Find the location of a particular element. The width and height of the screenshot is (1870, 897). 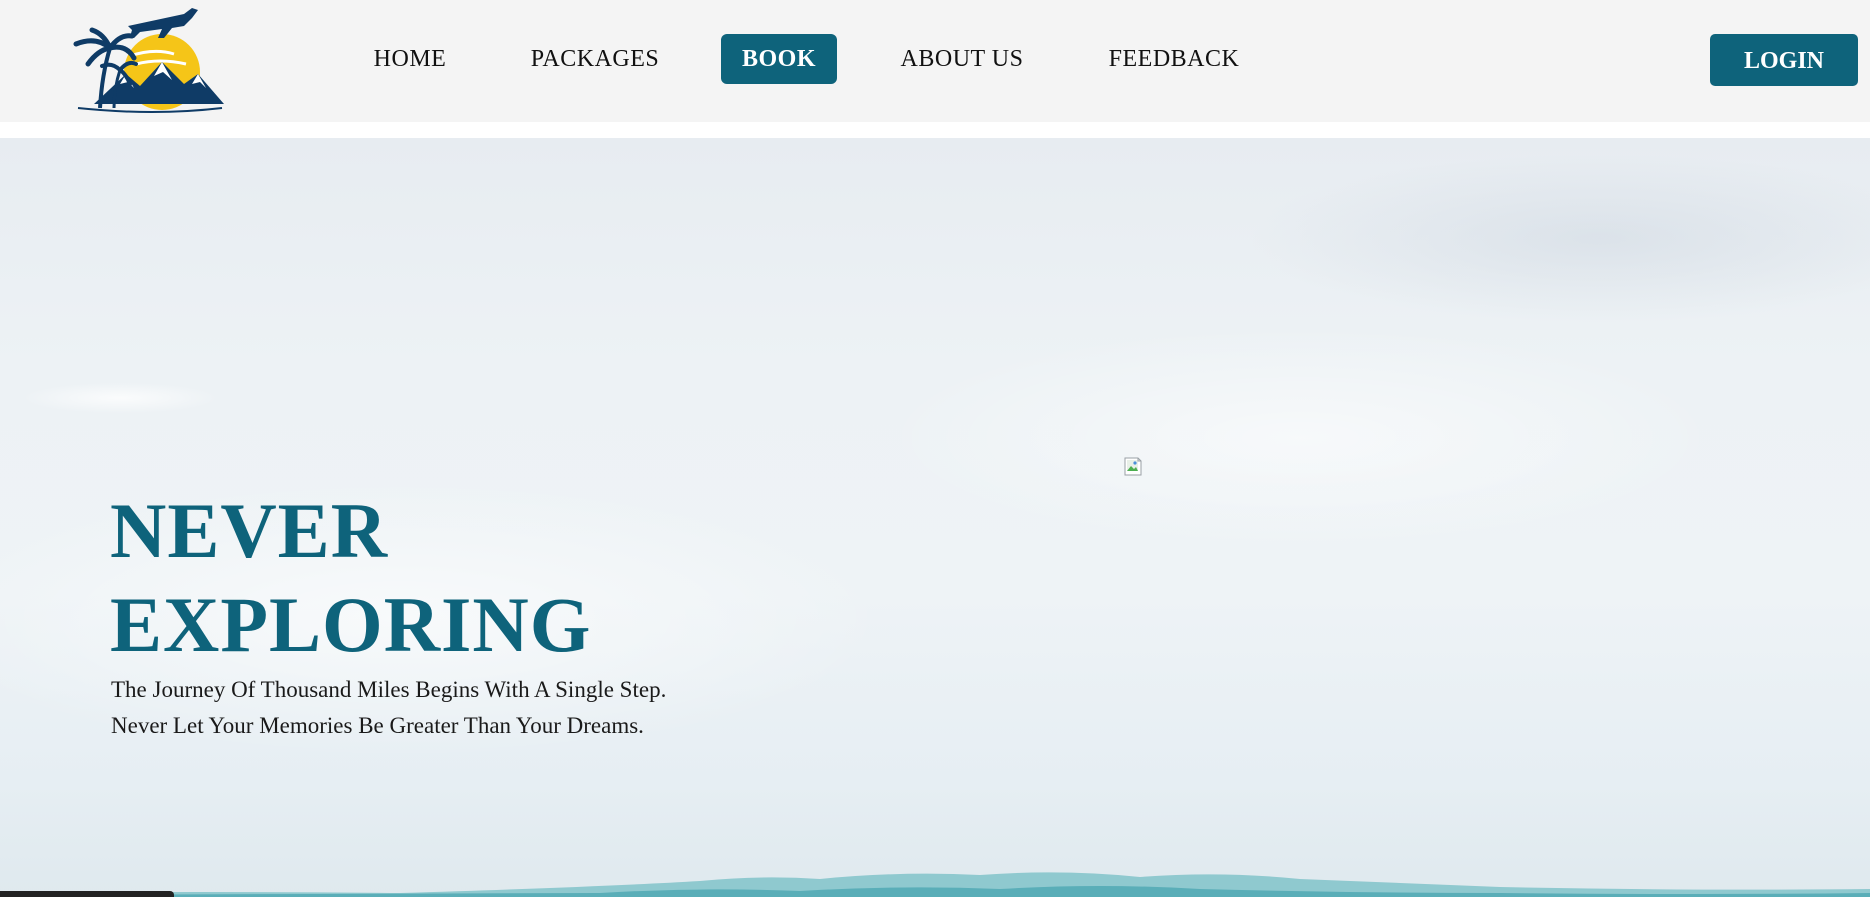

hero-title-line2: EXPLORING is located at coordinates (351, 624).